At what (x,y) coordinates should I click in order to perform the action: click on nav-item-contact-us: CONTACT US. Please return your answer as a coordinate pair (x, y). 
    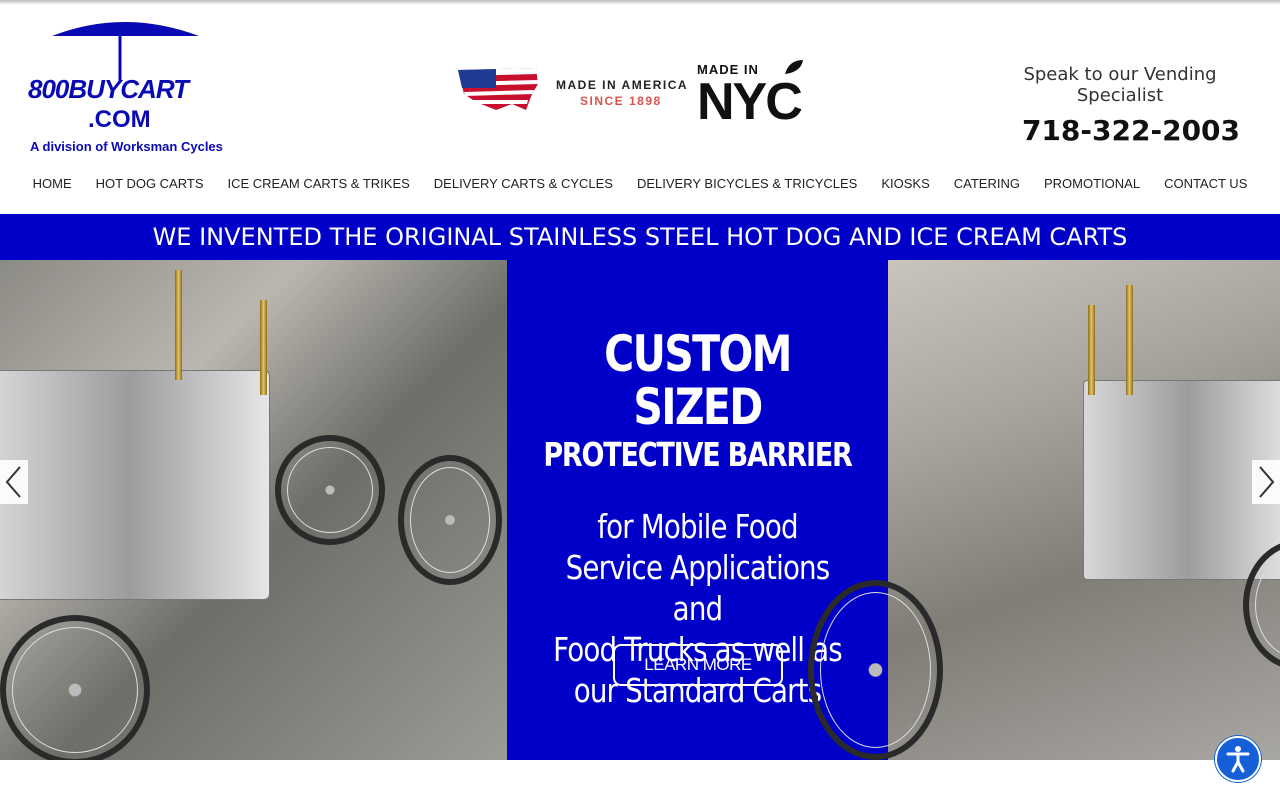
    Looking at the image, I should click on (1205, 183).